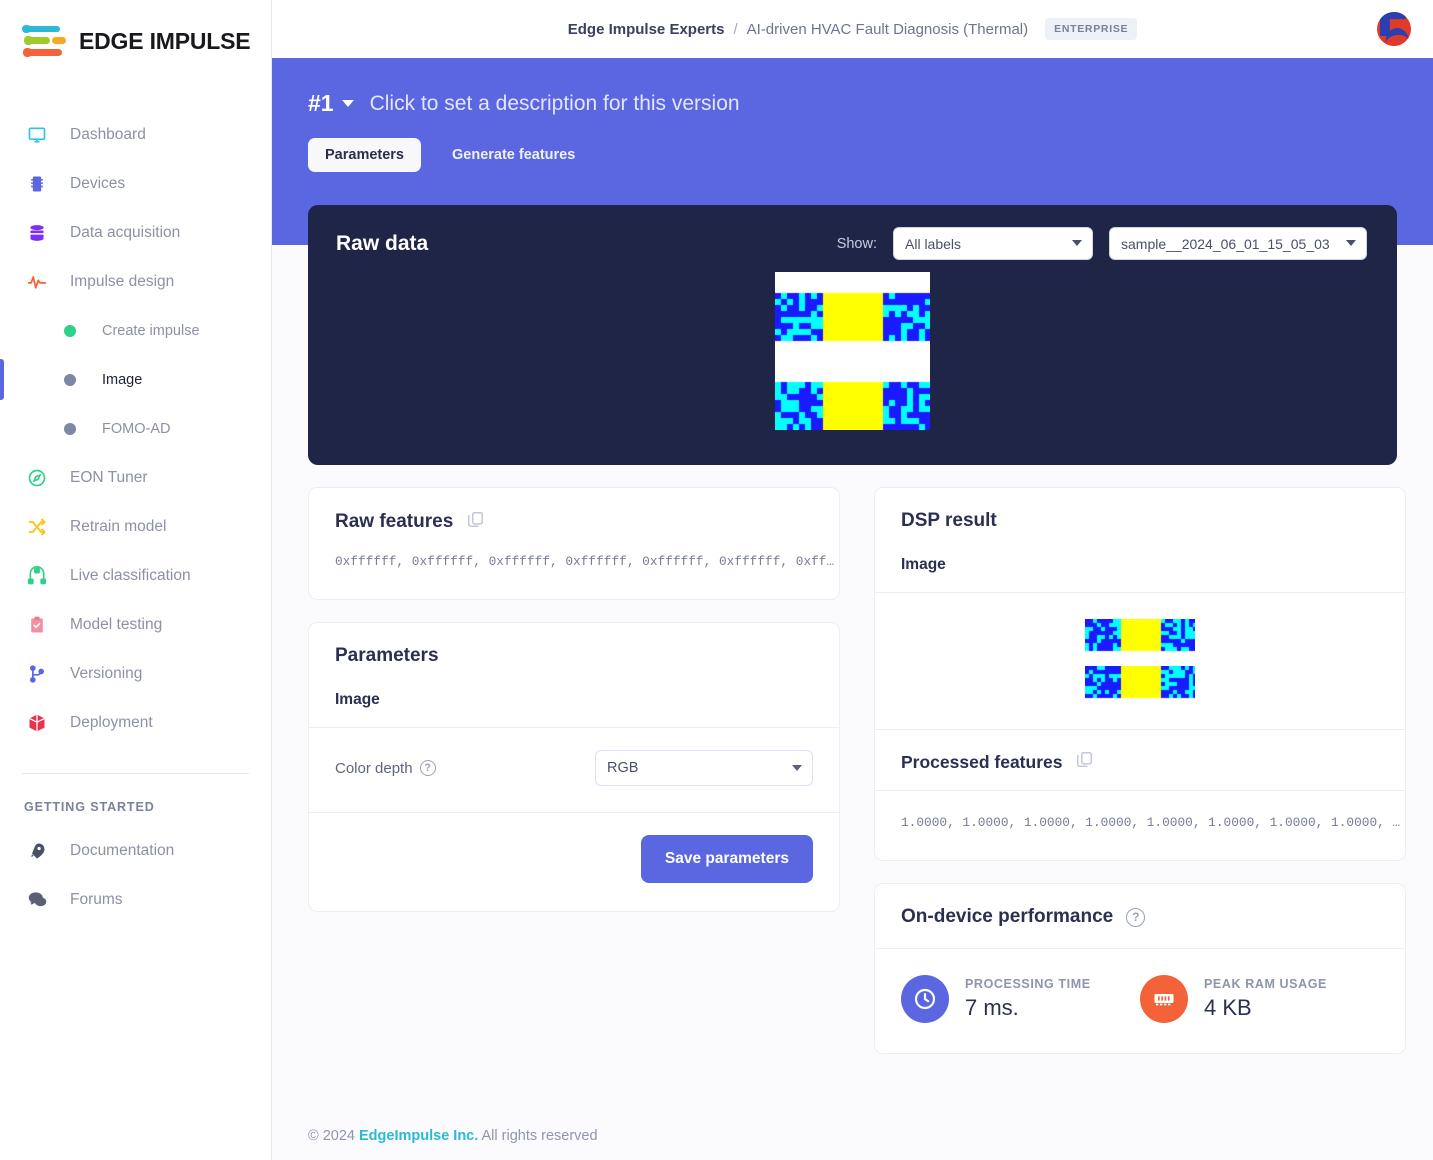  What do you see at coordinates (539, 1136) in the screenshot?
I see `footer-rights: All rights reserved` at bounding box center [539, 1136].